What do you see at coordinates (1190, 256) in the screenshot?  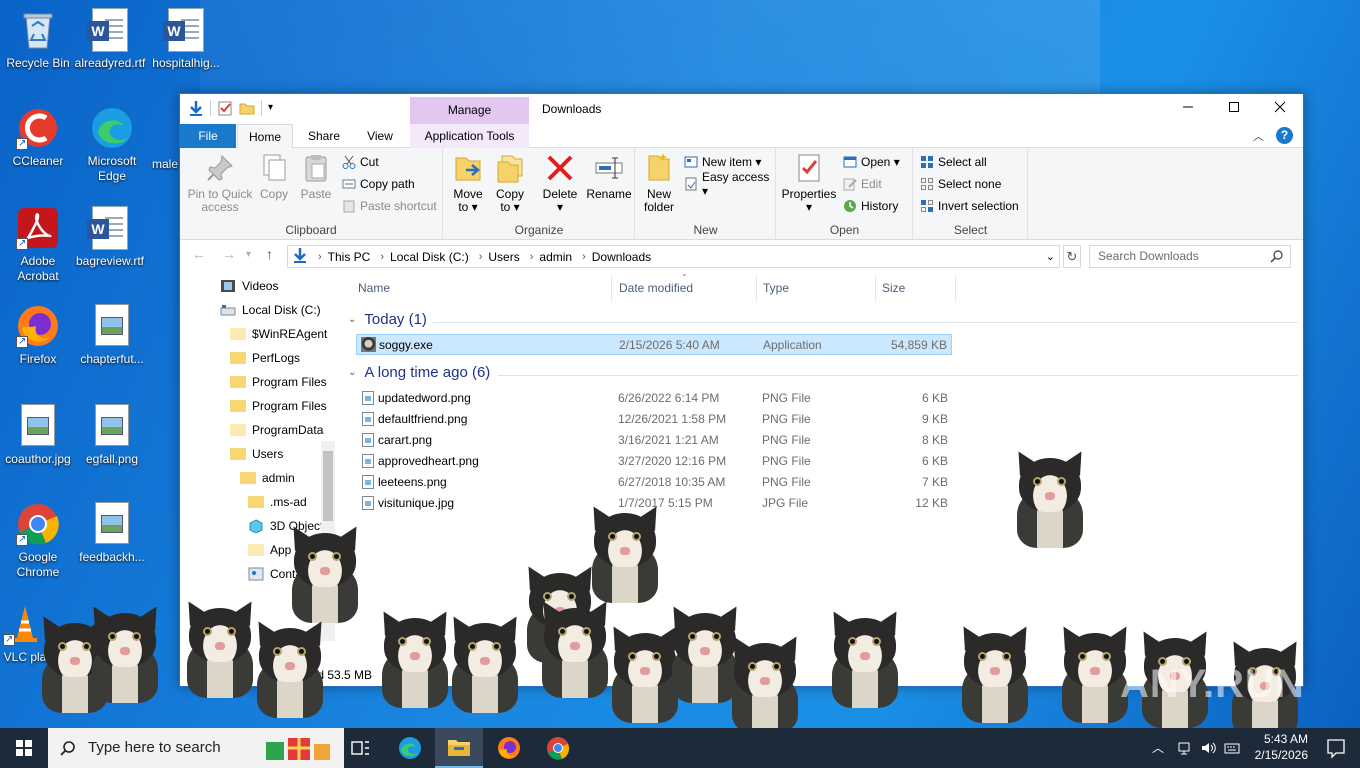 I see `search-input: Search Downloads` at bounding box center [1190, 256].